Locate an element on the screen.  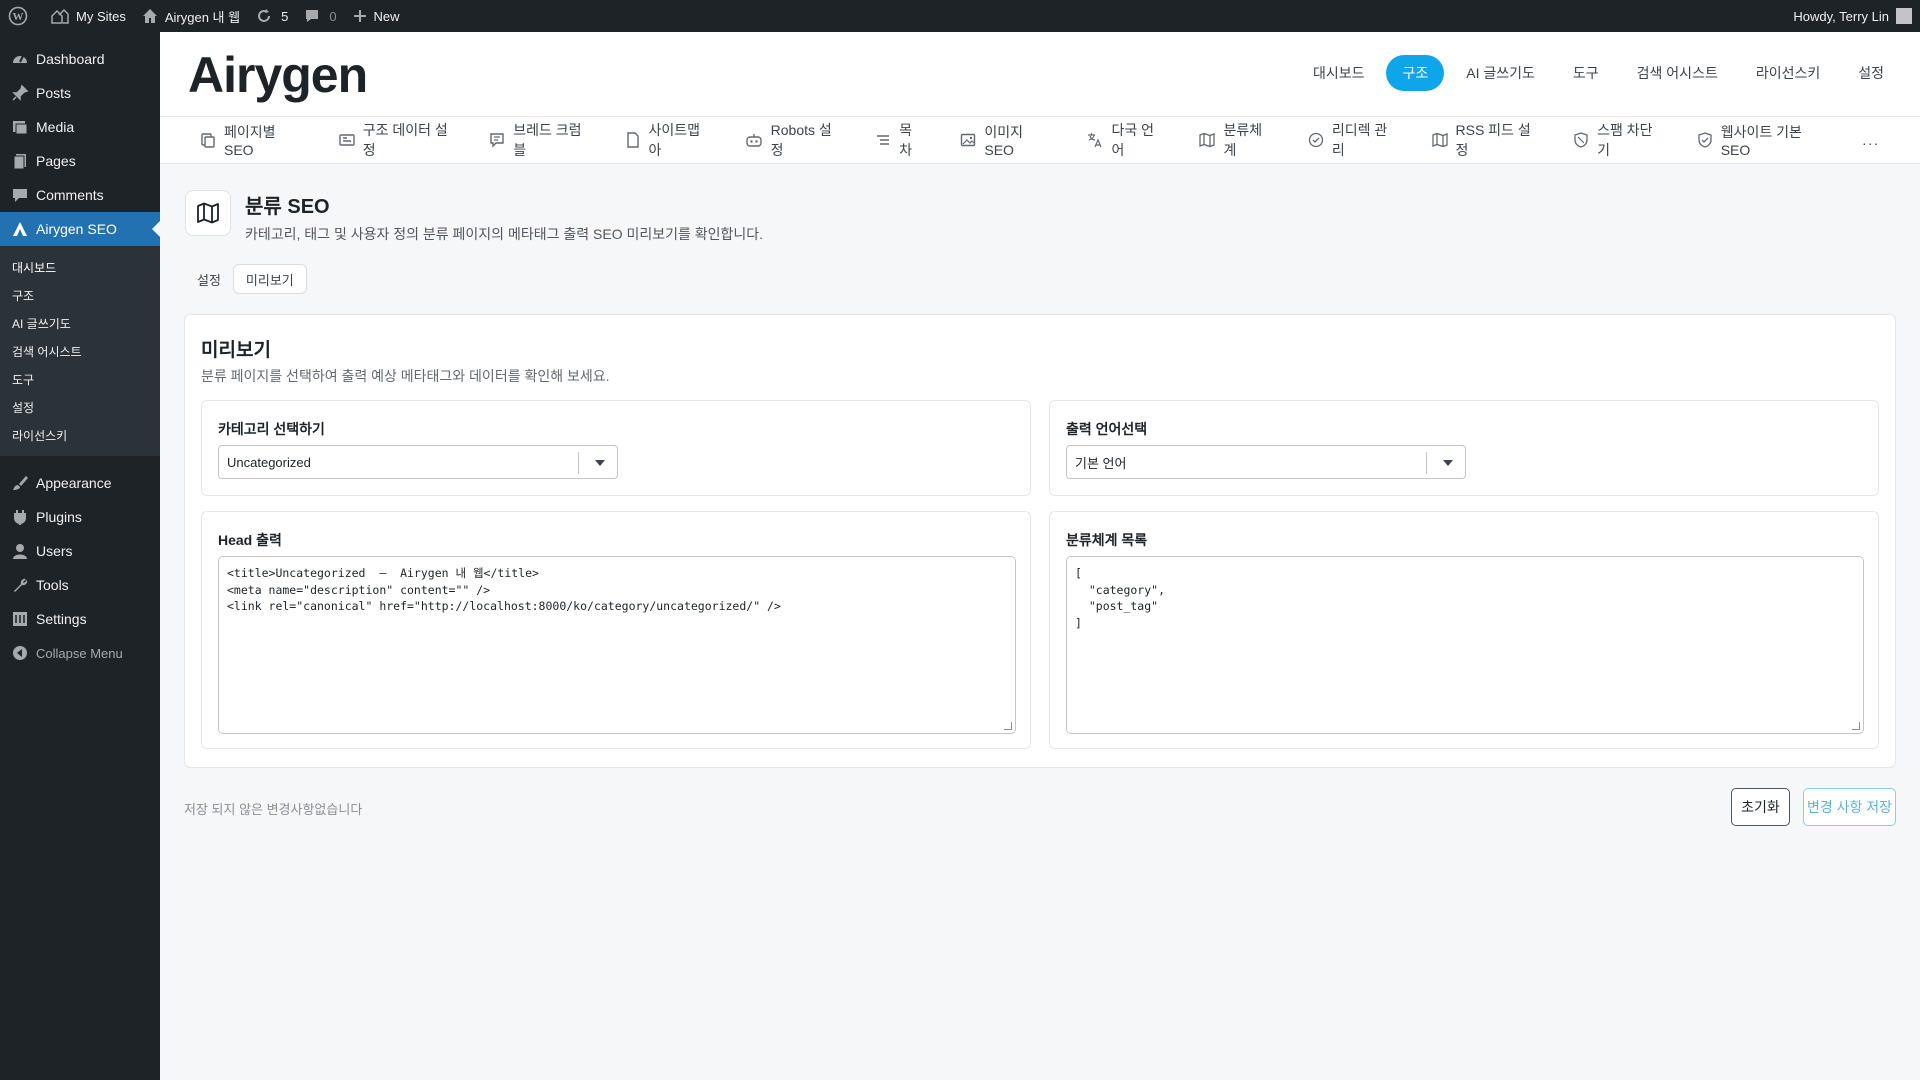
sidebar-item-dashboard: Dashboard is located at coordinates (80, 59).